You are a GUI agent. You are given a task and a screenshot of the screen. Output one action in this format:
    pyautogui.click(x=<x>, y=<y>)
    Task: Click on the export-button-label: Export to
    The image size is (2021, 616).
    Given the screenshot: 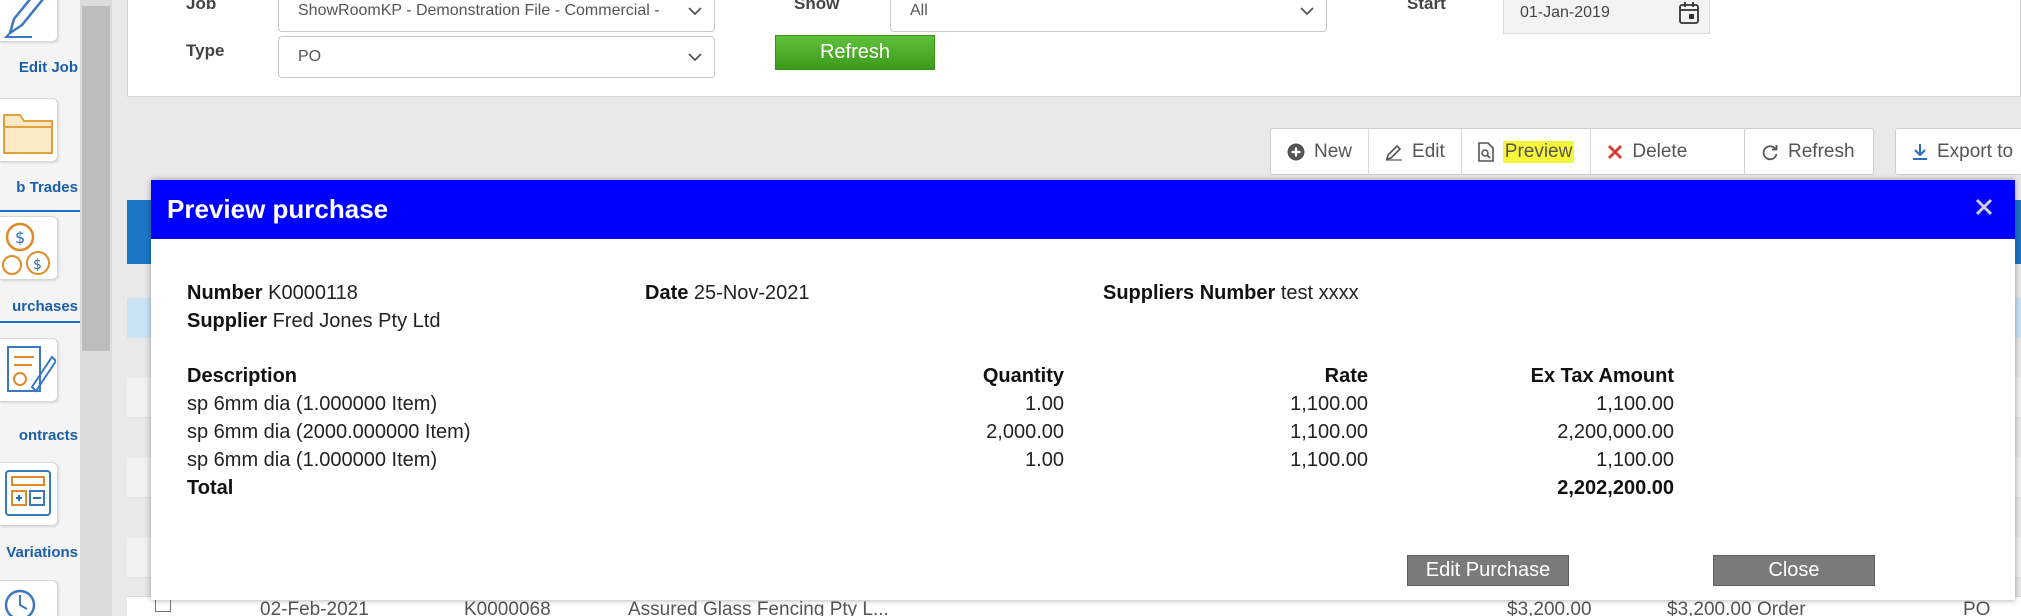 What is the action you would take?
    pyautogui.click(x=1975, y=151)
    